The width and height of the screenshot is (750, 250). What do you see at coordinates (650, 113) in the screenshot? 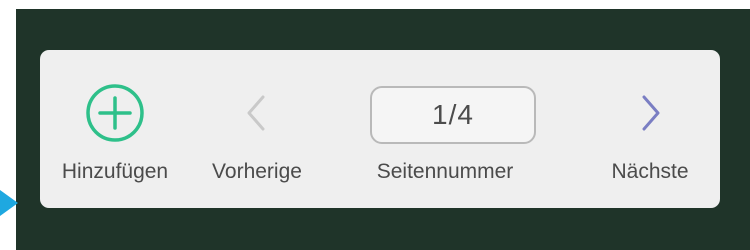
I see `chevron-right-icon` at bounding box center [650, 113].